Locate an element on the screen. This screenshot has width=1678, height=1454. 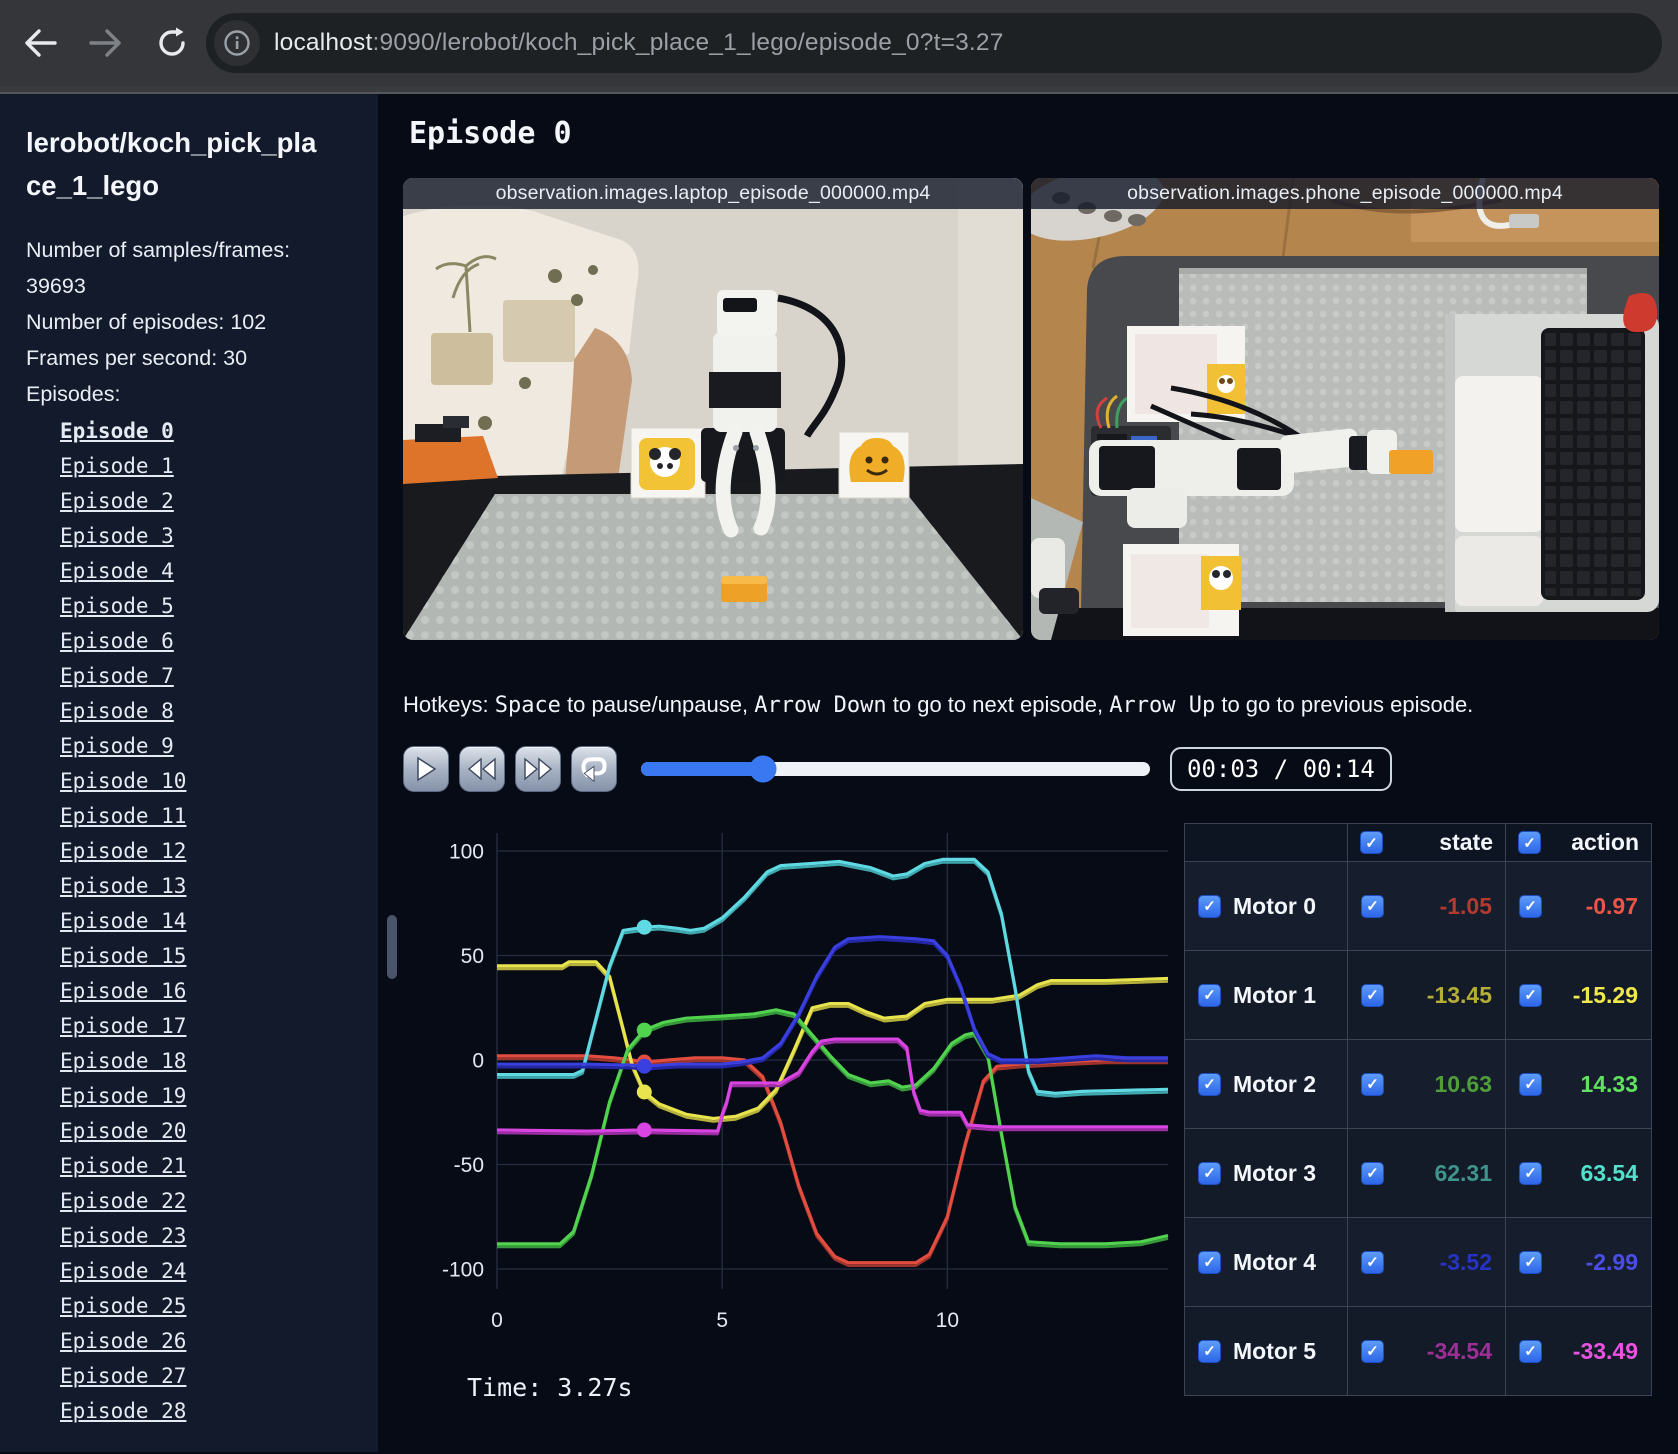
action-column-header: ✓ action is located at coordinates (1578, 842).